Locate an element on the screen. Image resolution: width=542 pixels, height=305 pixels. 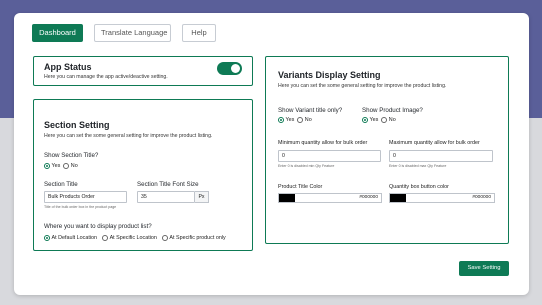
top-nav: Dashboard Translate Language Help is located at coordinates (124, 33).